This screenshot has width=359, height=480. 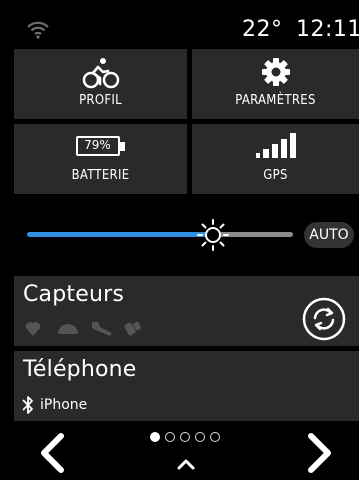 What do you see at coordinates (324, 319) in the screenshot?
I see `sync-icon` at bounding box center [324, 319].